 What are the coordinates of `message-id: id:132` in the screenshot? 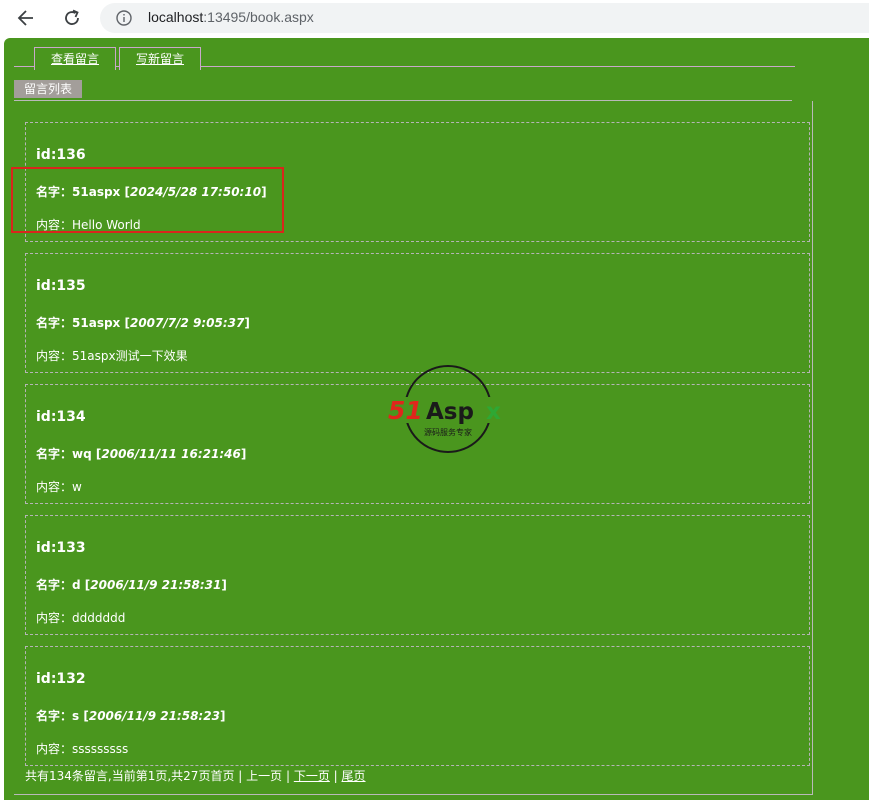 It's located at (61, 679).